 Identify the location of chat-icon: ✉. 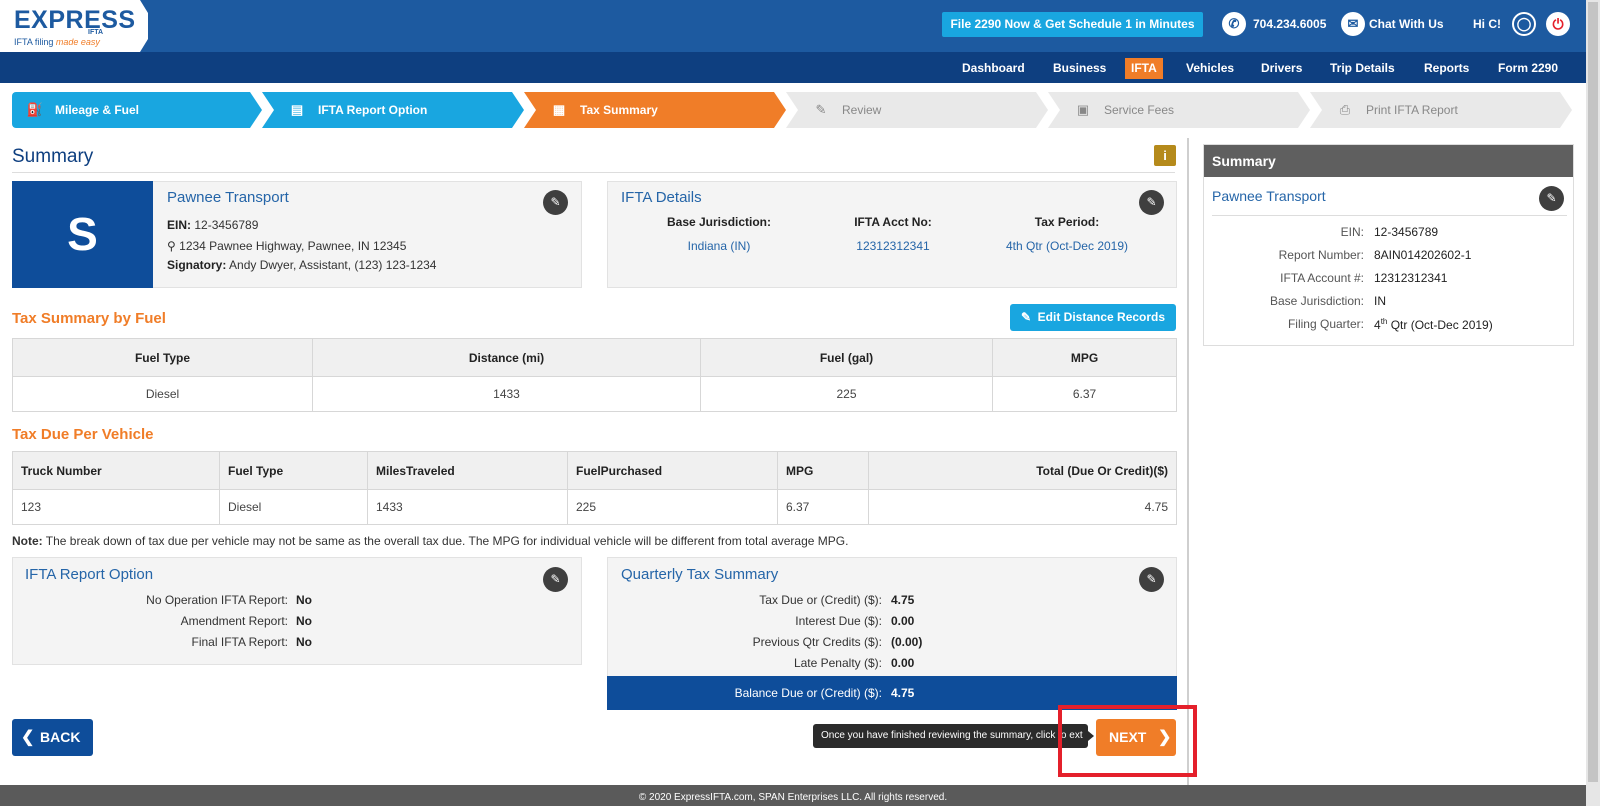
(1353, 24).